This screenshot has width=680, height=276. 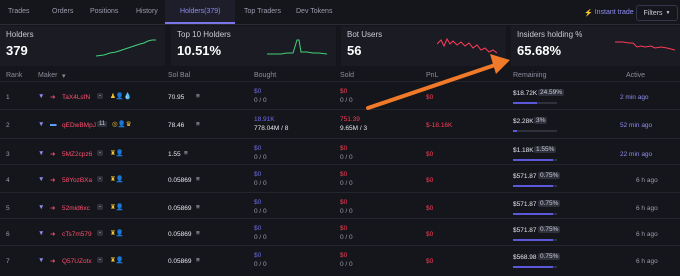 I want to click on tab-positions: Positions, so click(x=104, y=11).